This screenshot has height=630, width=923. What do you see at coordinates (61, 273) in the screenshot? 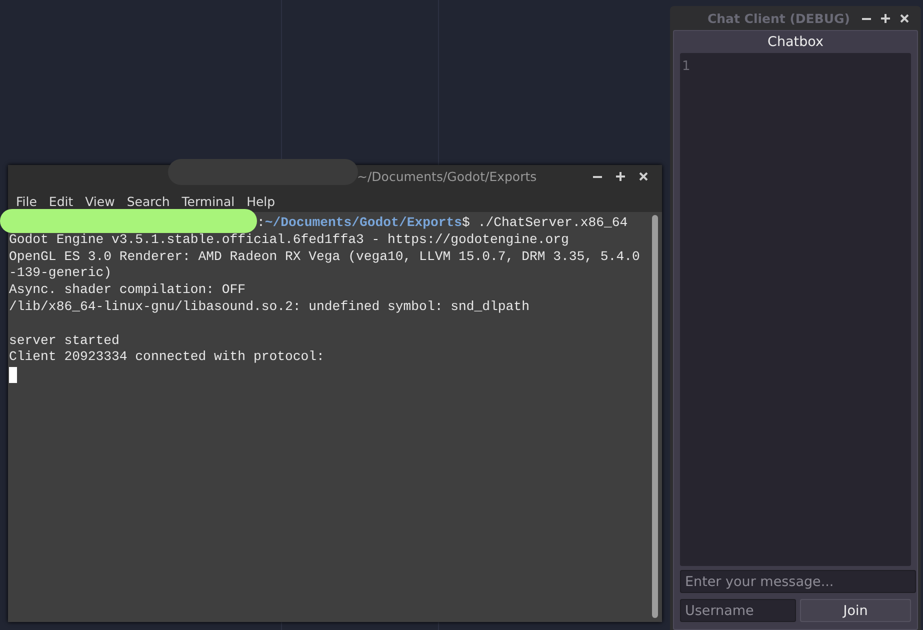
I see `output-line: -139-generic)` at bounding box center [61, 273].